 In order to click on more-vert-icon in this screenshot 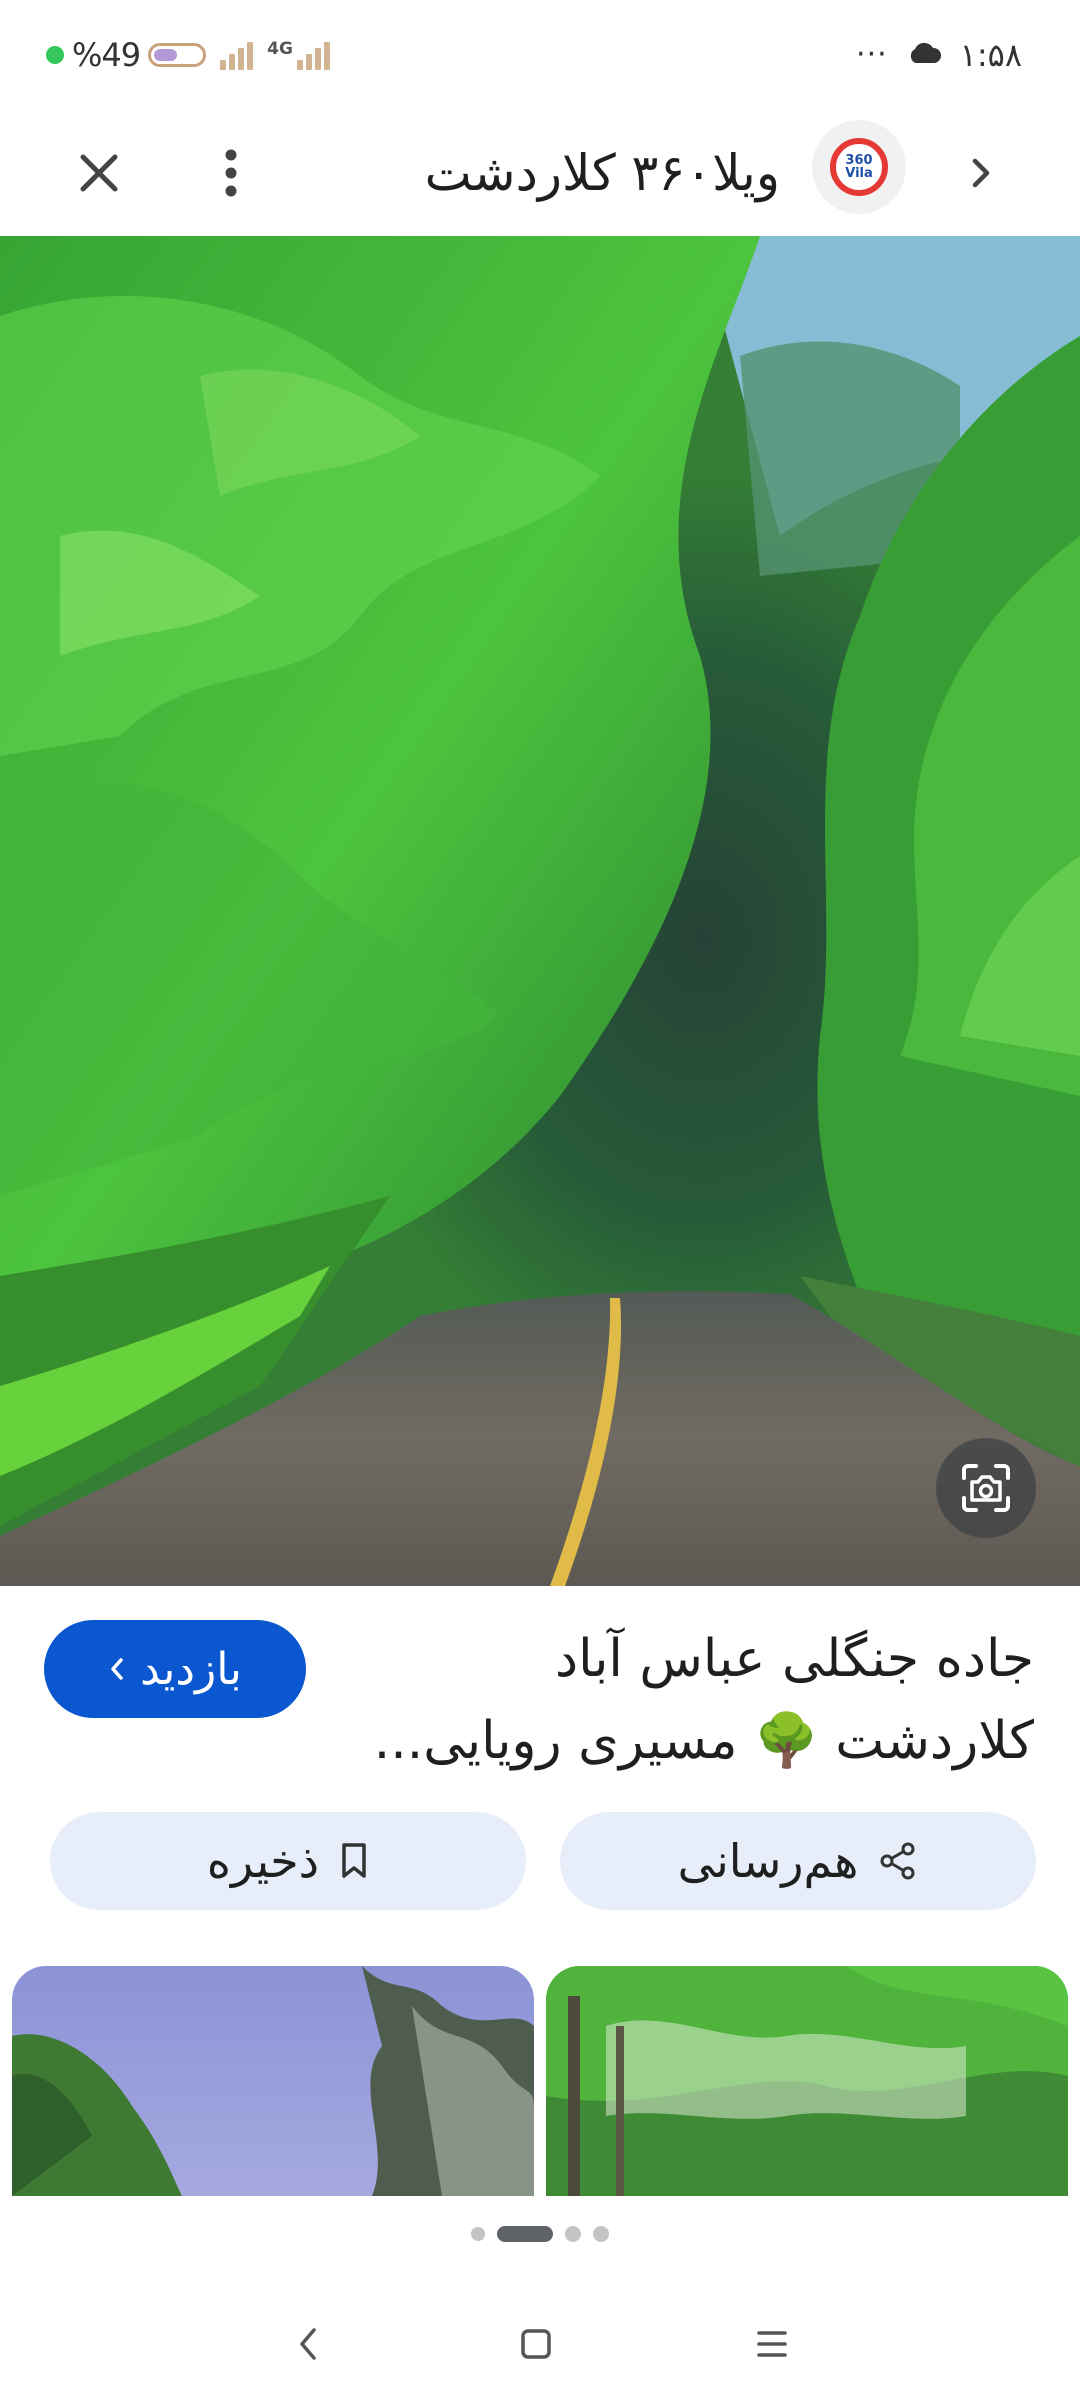, I will do `click(231, 173)`.